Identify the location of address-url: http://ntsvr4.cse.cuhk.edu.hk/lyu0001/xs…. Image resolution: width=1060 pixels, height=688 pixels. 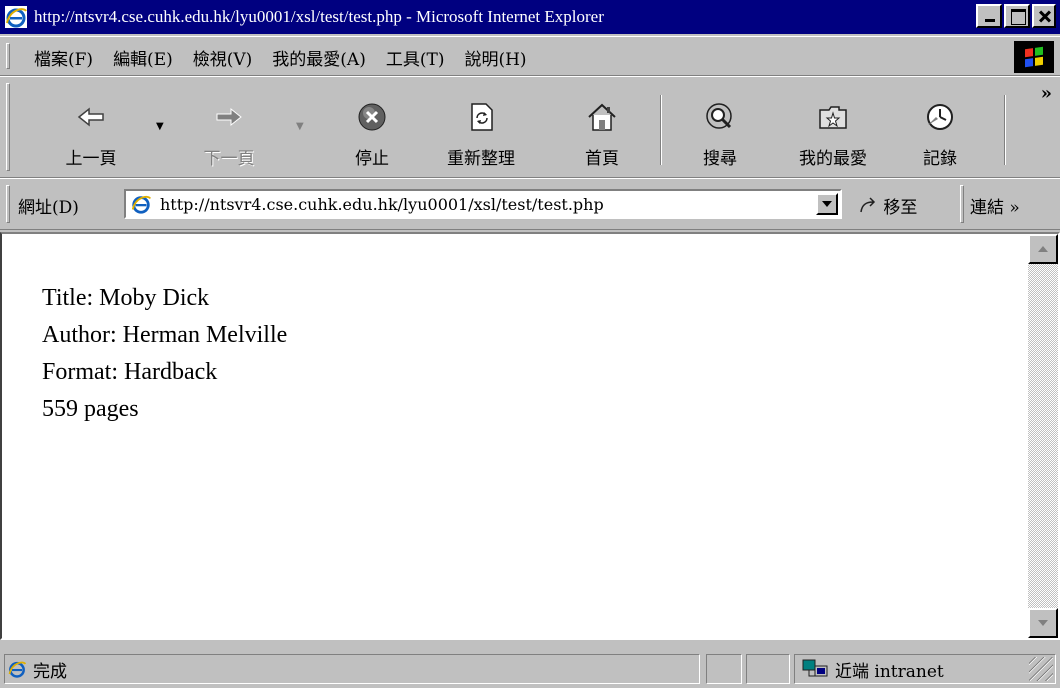
(382, 204).